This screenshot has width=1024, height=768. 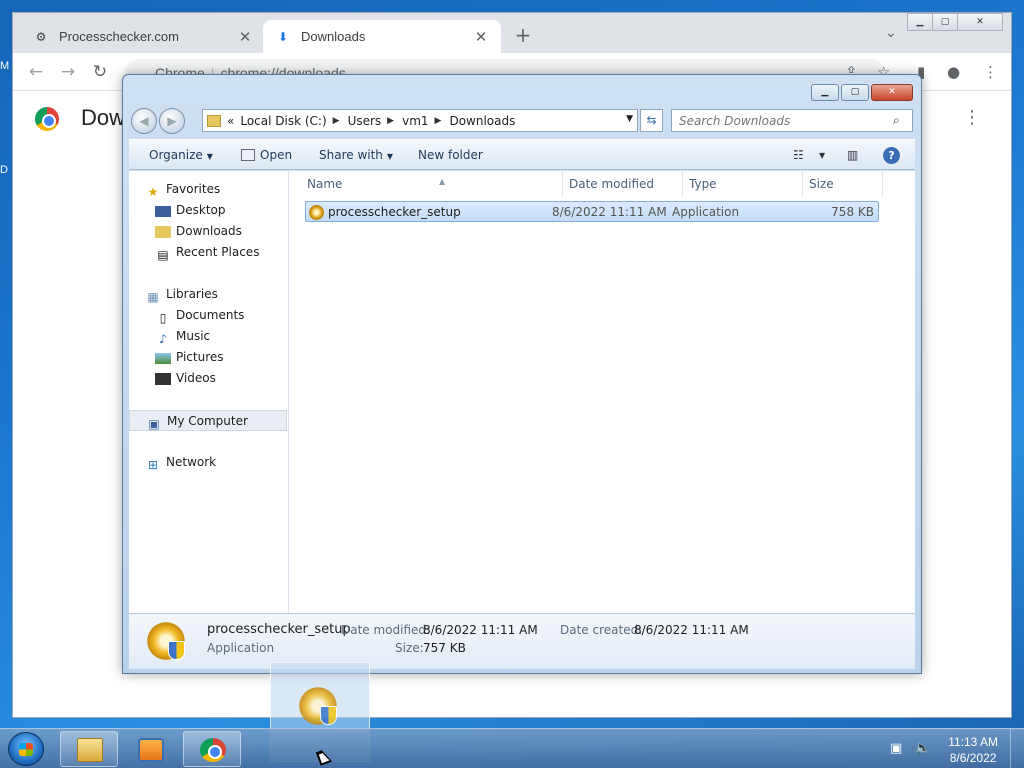 I want to click on nav-label: Recent Places, so click(x=218, y=252).